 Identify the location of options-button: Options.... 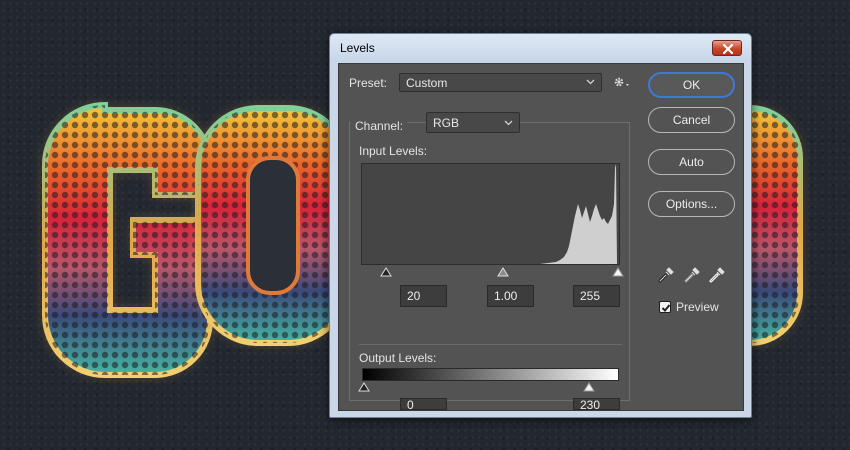
(691, 204).